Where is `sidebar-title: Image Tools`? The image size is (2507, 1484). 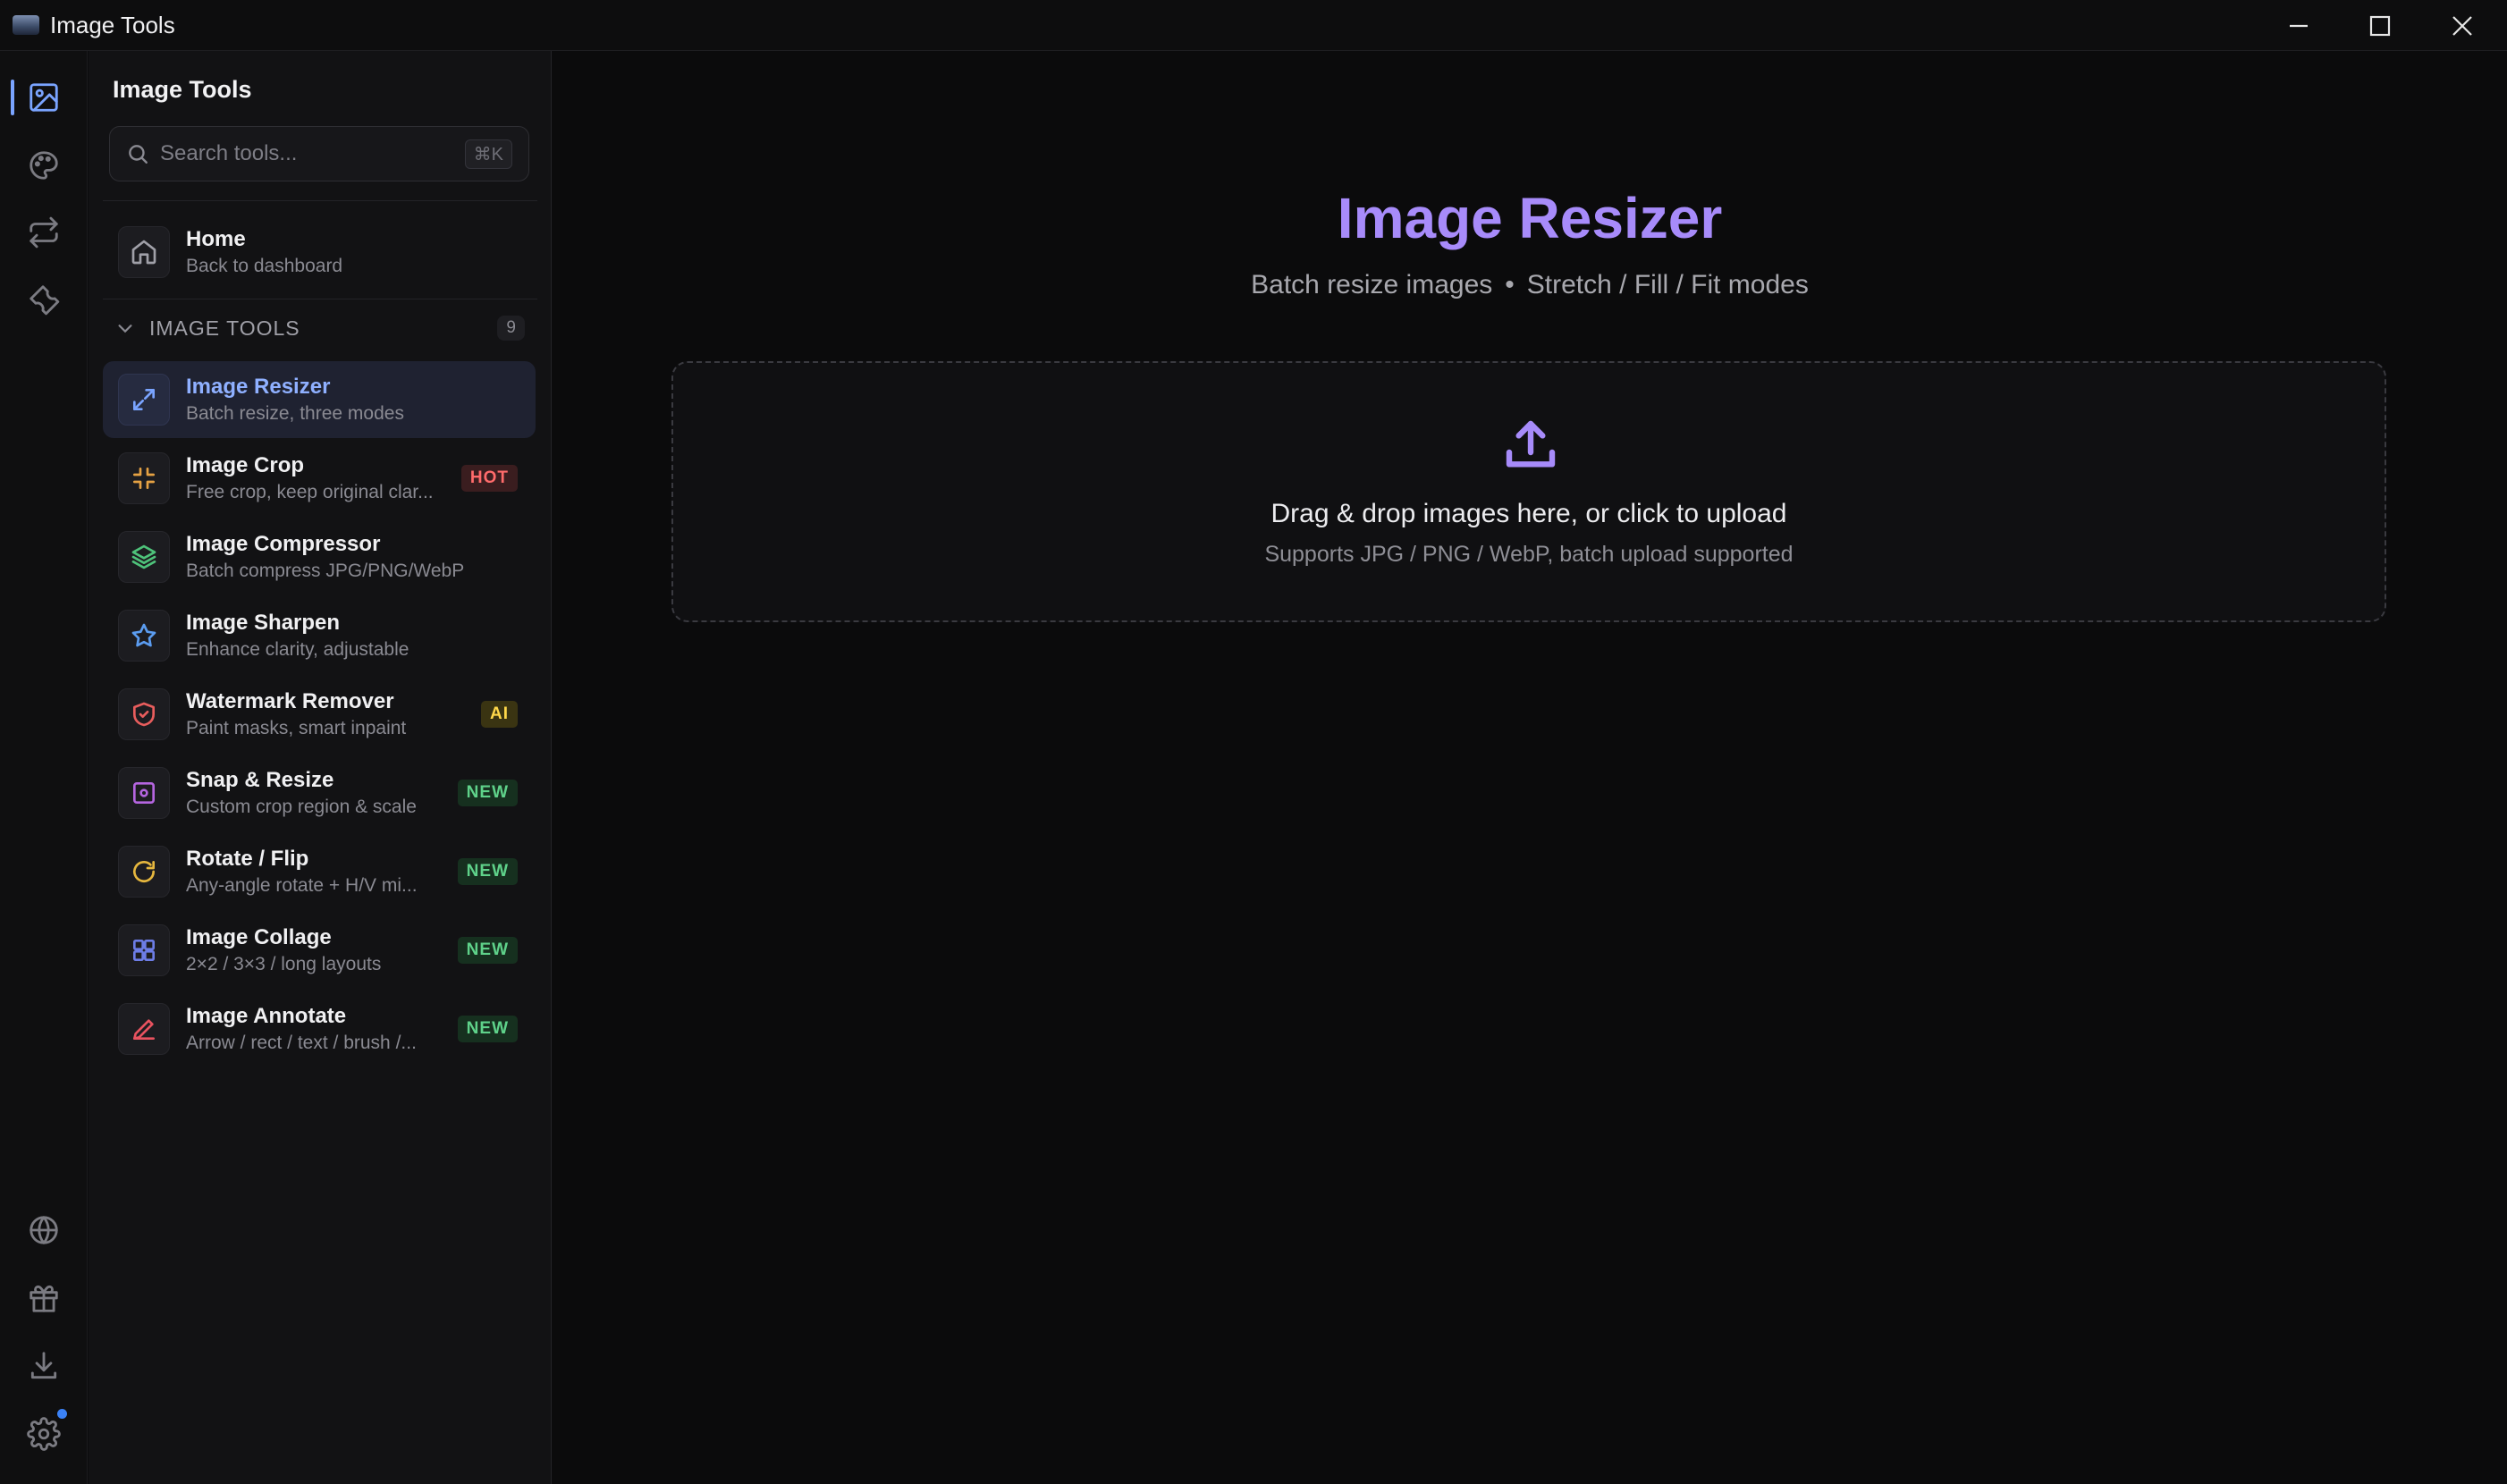
sidebar-title: Image Tools is located at coordinates (182, 89).